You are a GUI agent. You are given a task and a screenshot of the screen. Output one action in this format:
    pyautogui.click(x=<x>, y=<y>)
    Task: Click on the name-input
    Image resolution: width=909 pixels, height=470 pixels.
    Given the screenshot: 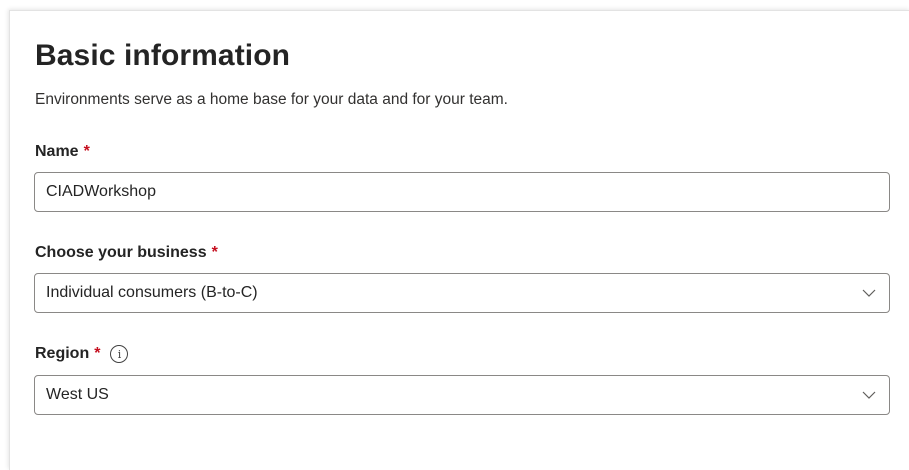 What is the action you would take?
    pyautogui.click(x=467, y=192)
    